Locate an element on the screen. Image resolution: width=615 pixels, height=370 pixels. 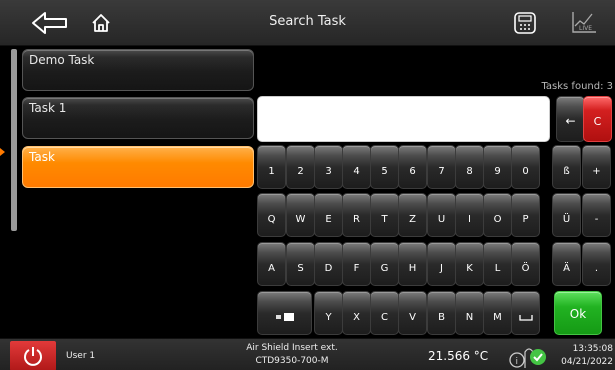
key: S is located at coordinates (300, 264).